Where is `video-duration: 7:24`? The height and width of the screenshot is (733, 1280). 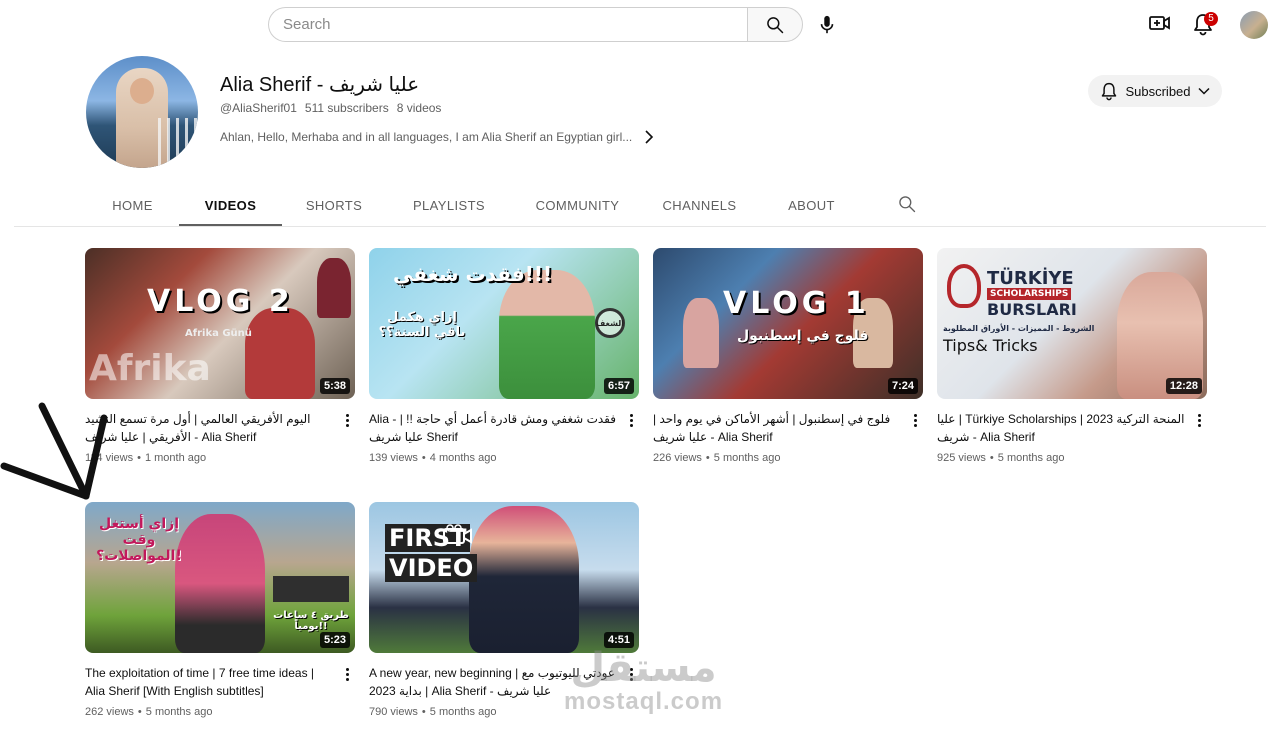
video-duration: 7:24 is located at coordinates (902, 386).